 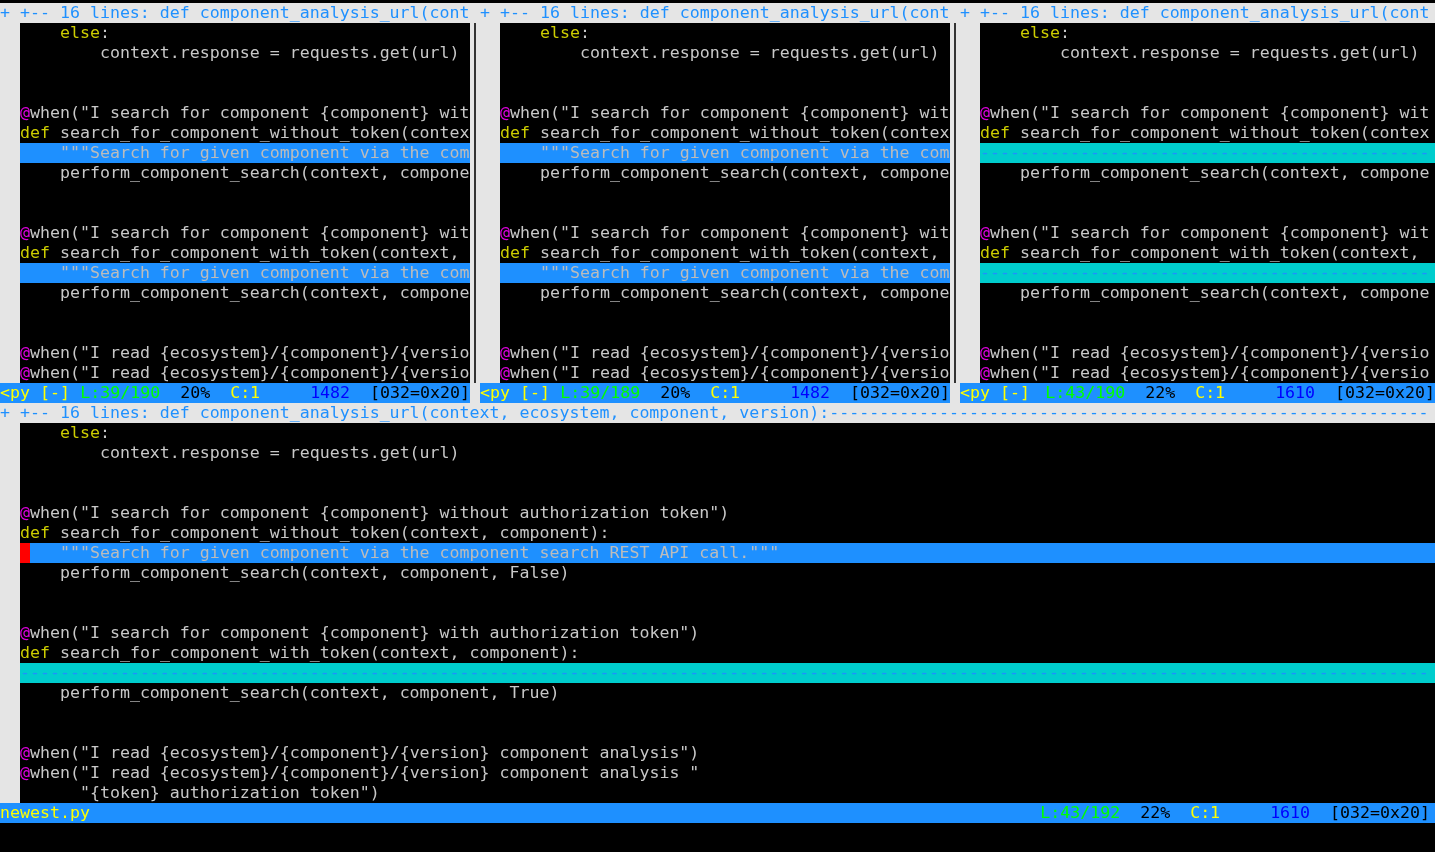 I want to click on code-line: @when("I search for component {component} without authorization token"), so click(x=375, y=513).